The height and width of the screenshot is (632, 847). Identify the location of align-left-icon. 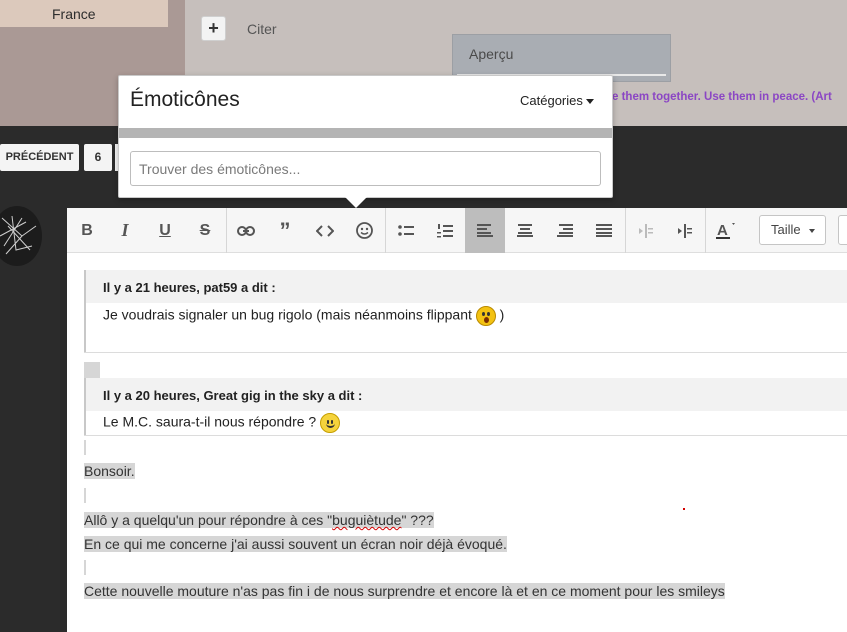
(485, 230).